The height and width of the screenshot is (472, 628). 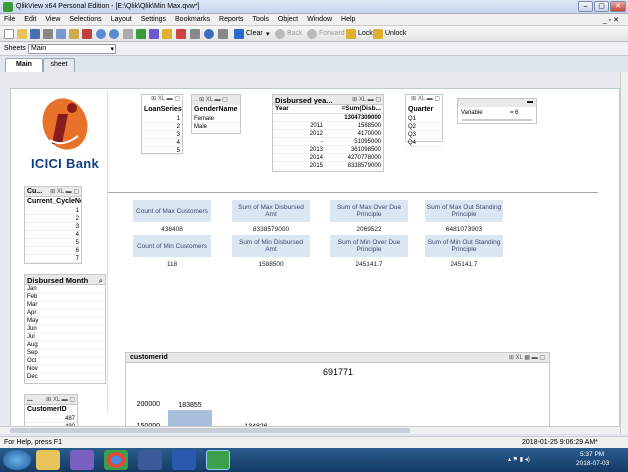 What do you see at coordinates (53, 259) in the screenshot?
I see `list-item: 7` at bounding box center [53, 259].